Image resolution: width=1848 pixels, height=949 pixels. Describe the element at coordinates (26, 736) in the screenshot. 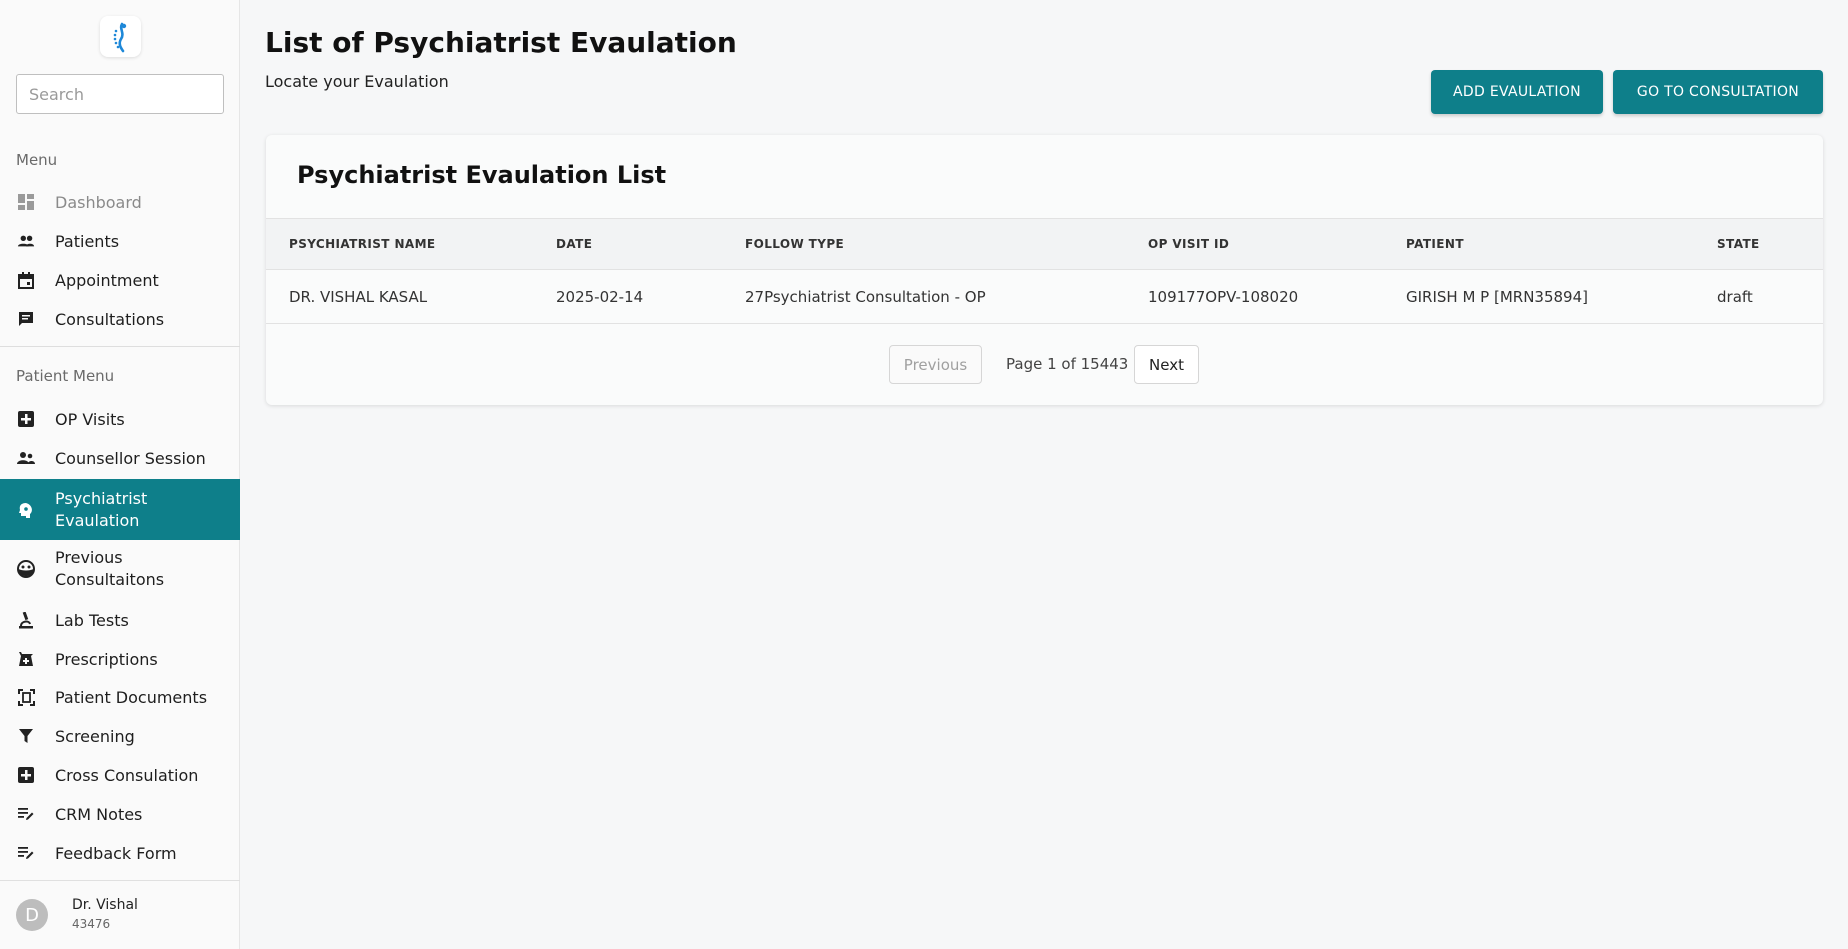

I see `filter-icon` at that location.